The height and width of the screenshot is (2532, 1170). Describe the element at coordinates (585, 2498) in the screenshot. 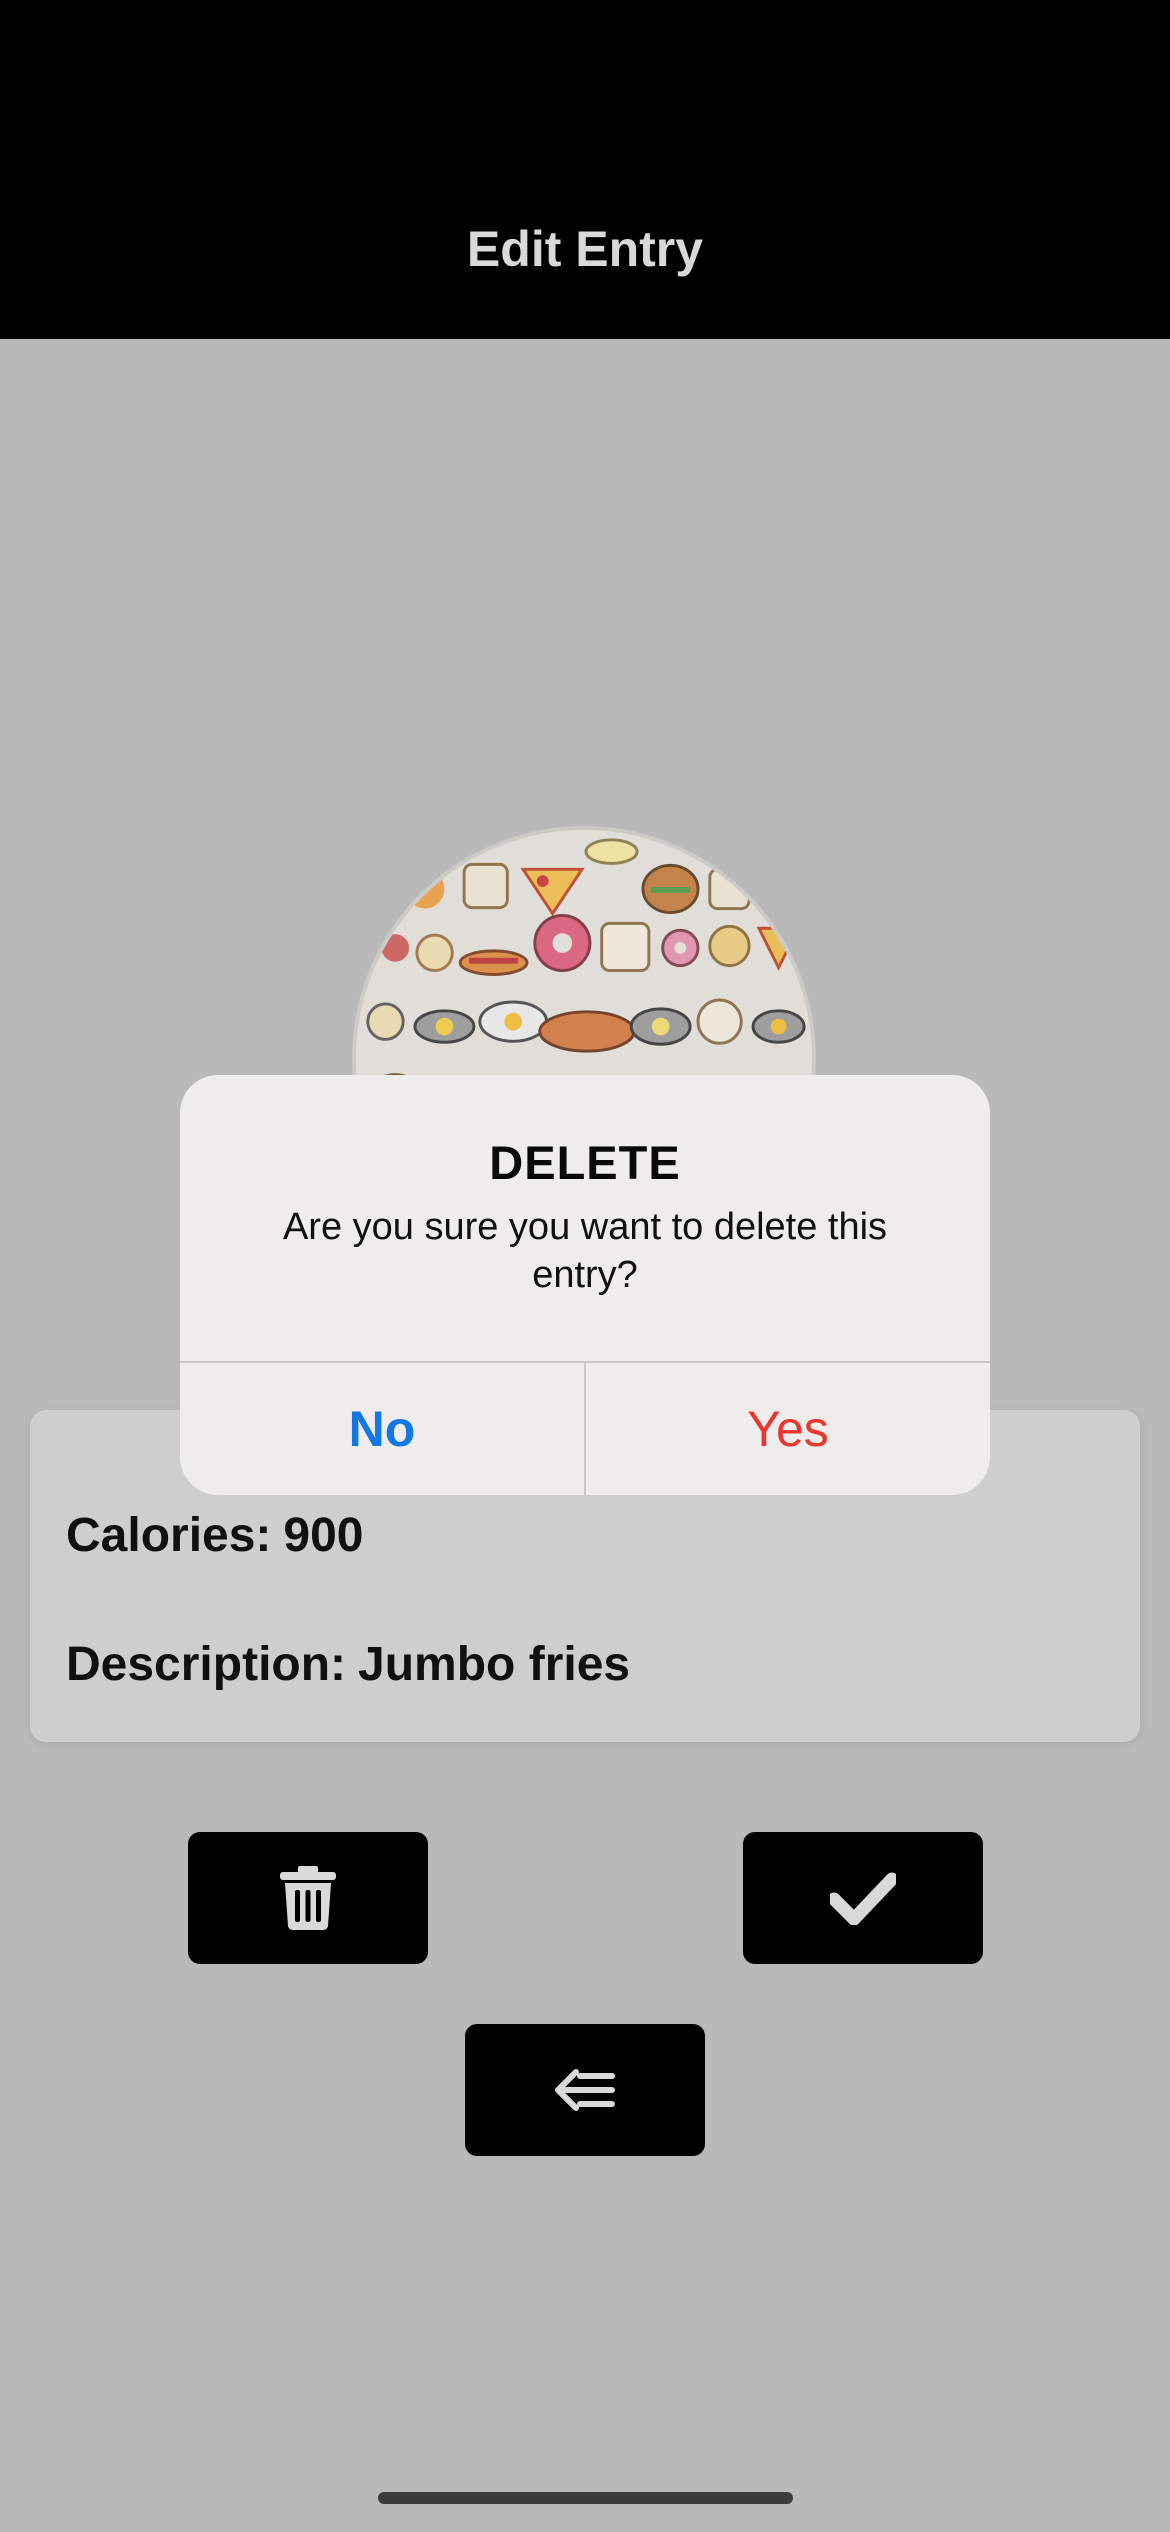

I see `home-indicator` at that location.